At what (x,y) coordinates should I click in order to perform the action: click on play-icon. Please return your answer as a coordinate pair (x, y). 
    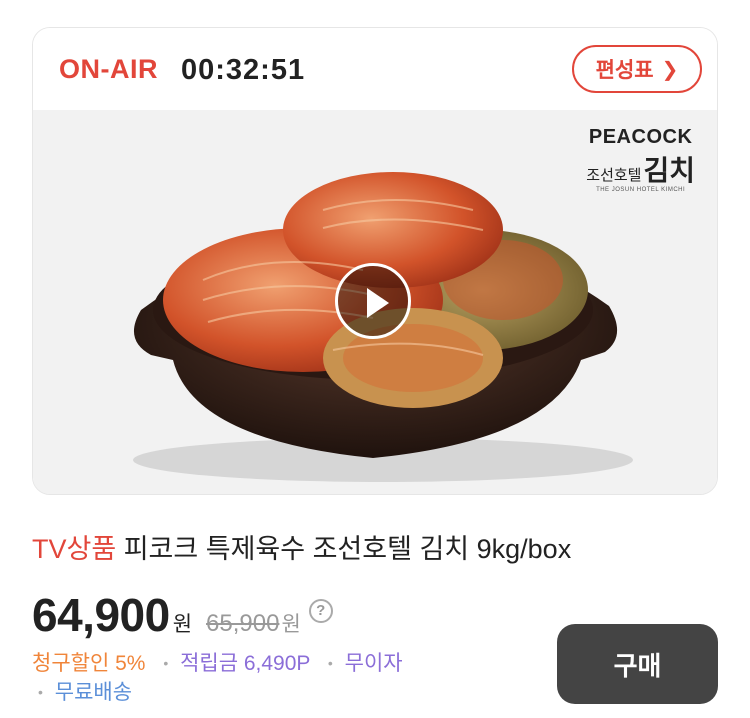
    Looking at the image, I should click on (378, 303).